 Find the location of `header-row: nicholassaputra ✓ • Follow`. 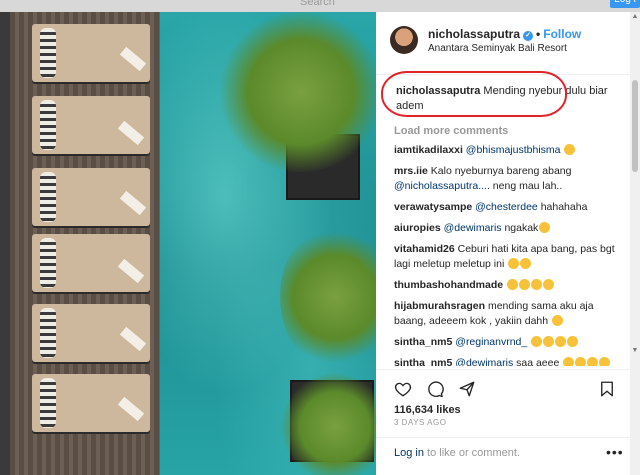

header-row: nicholassaputra ✓ • Follow is located at coordinates (504, 34).